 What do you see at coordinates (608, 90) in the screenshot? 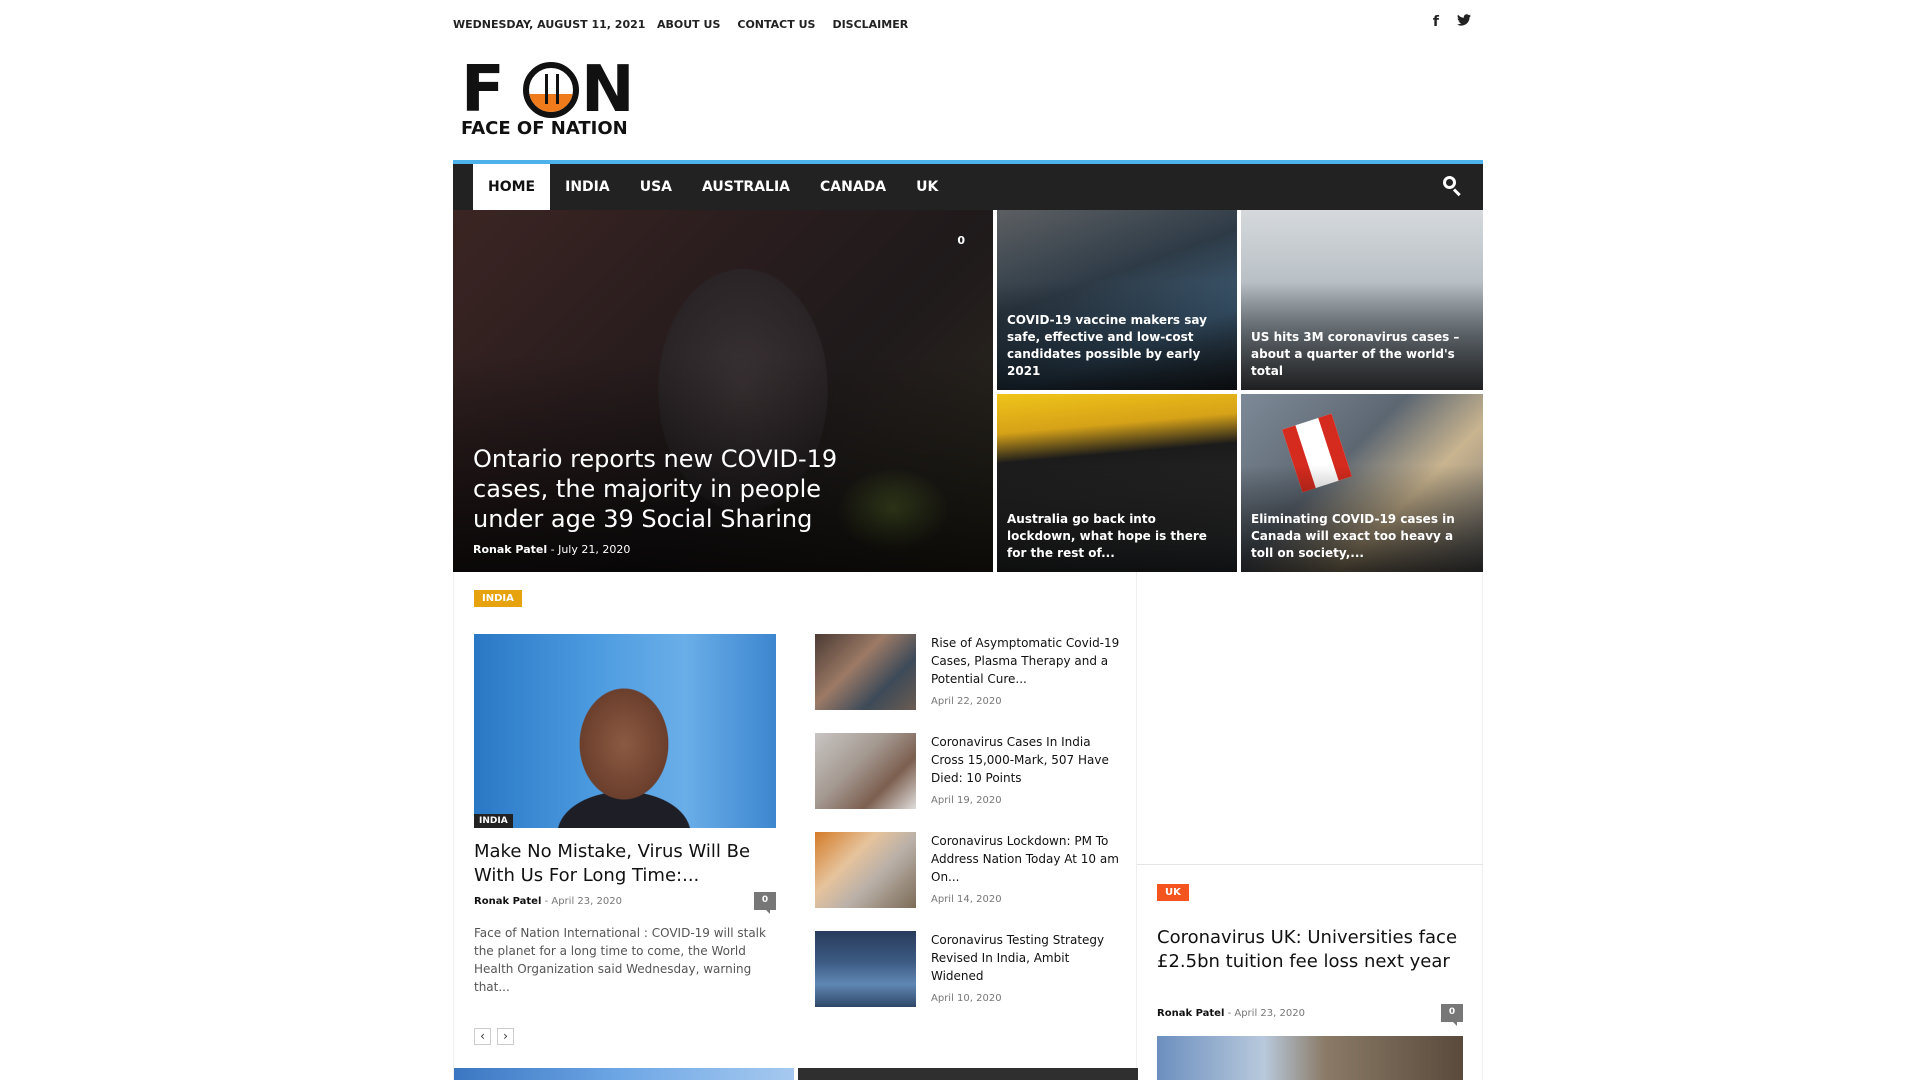
I see `logo-letter-n: N` at bounding box center [608, 90].